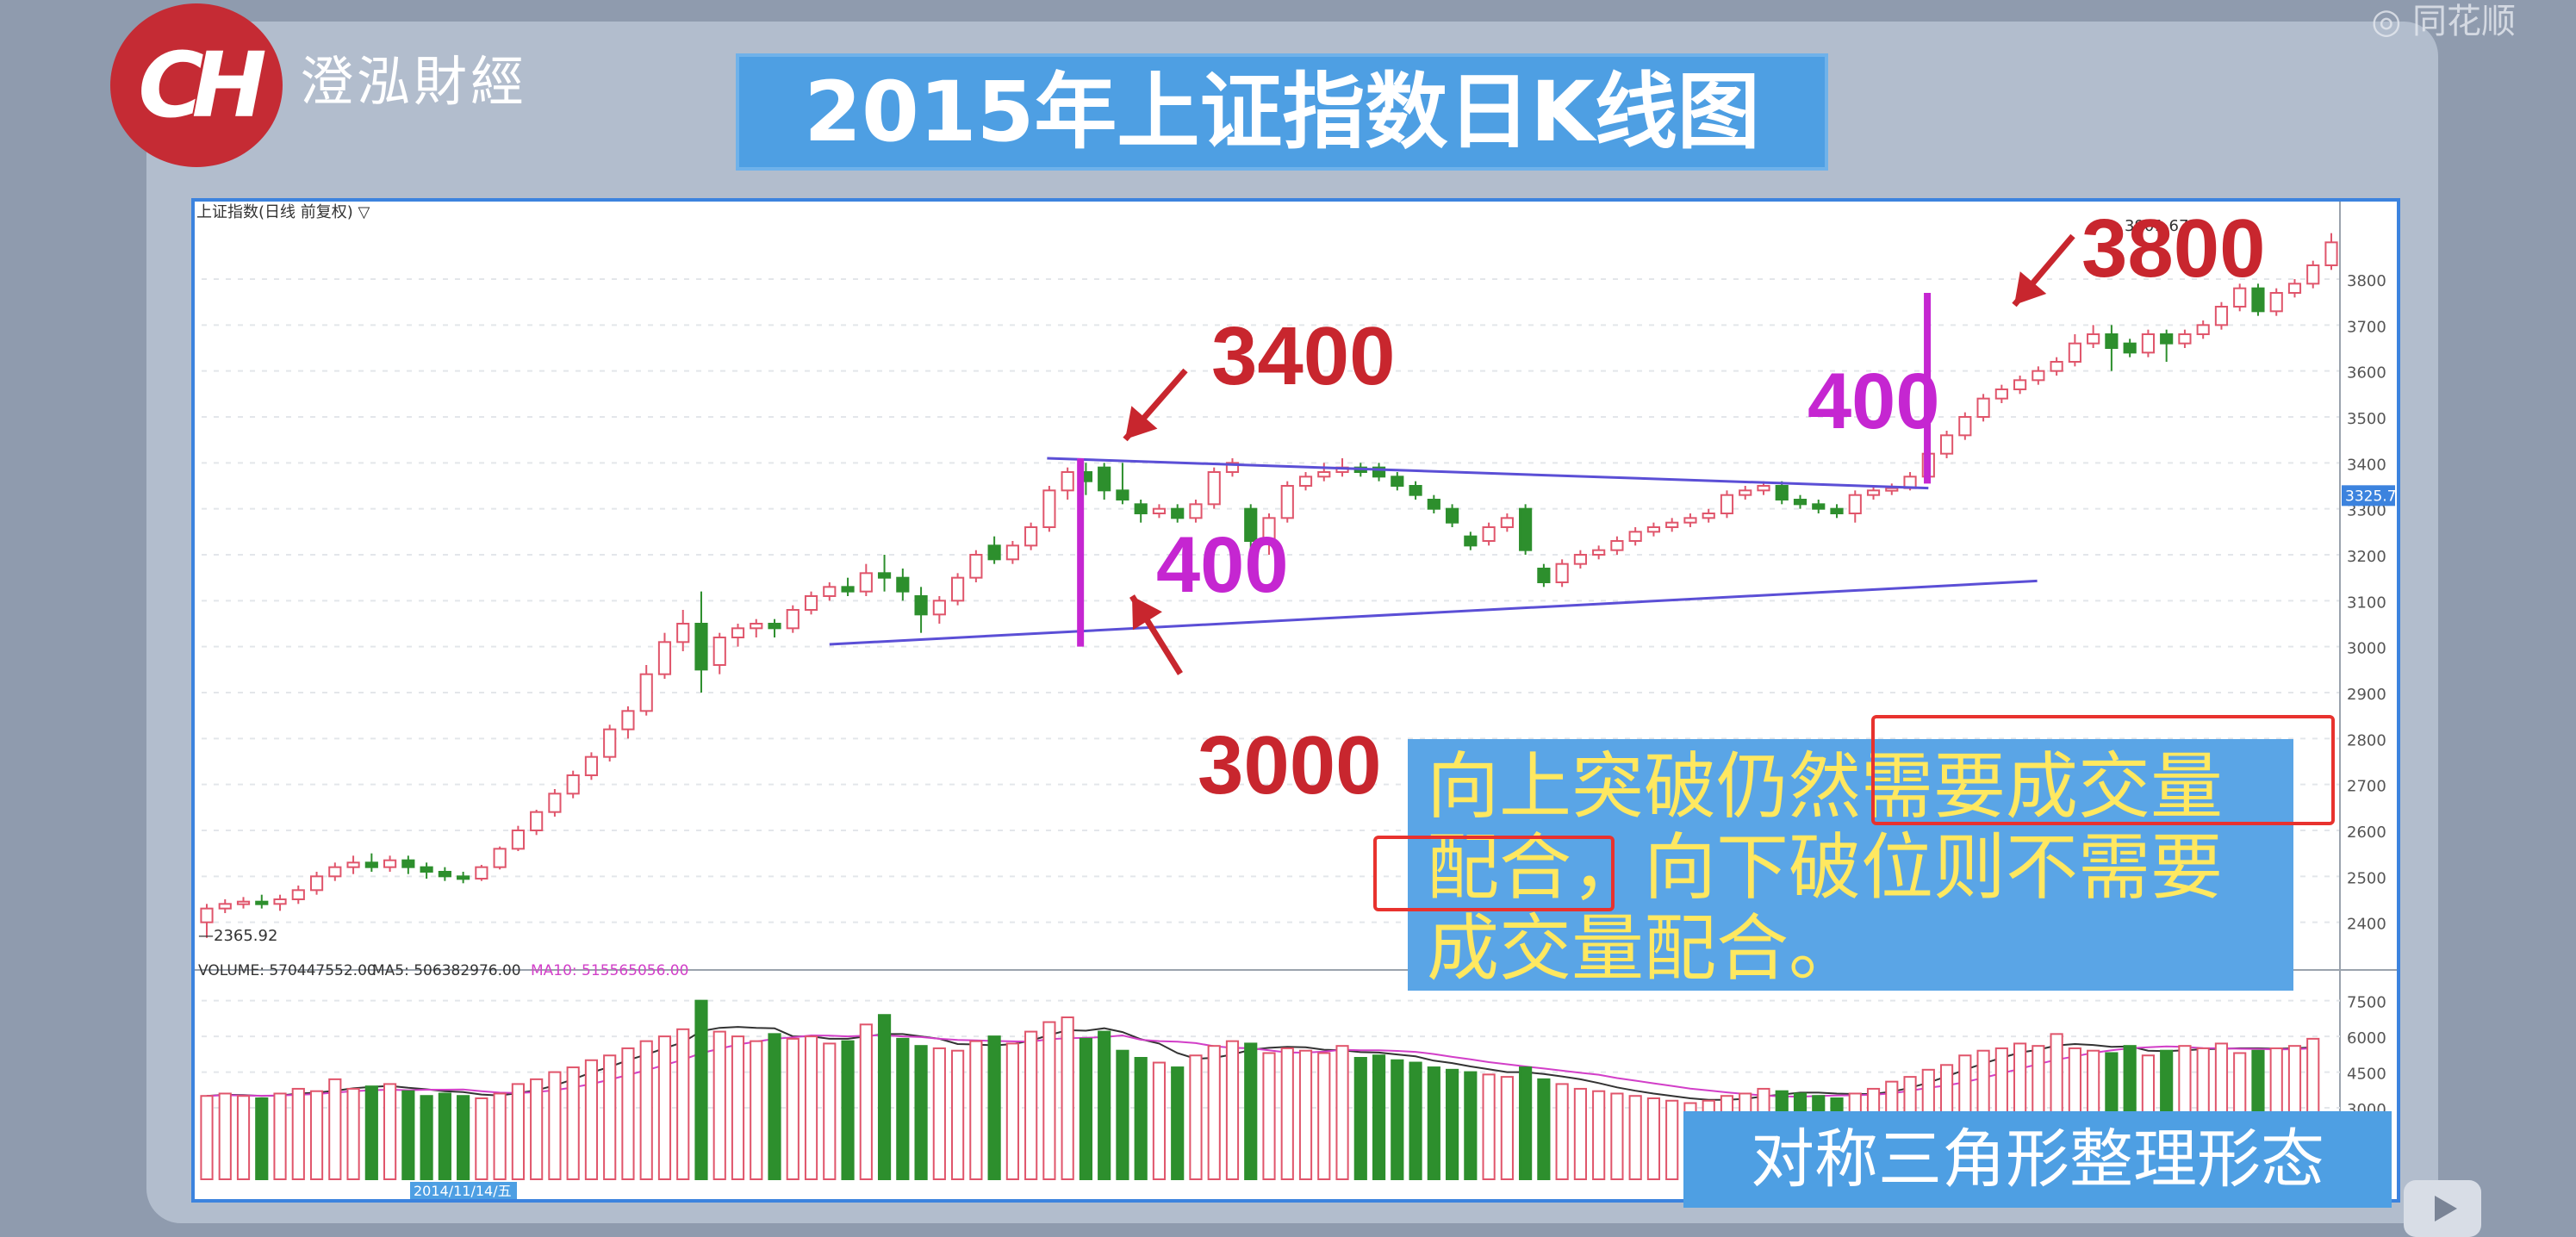  I want to click on price-tick-label: 2800, so click(2367, 740).